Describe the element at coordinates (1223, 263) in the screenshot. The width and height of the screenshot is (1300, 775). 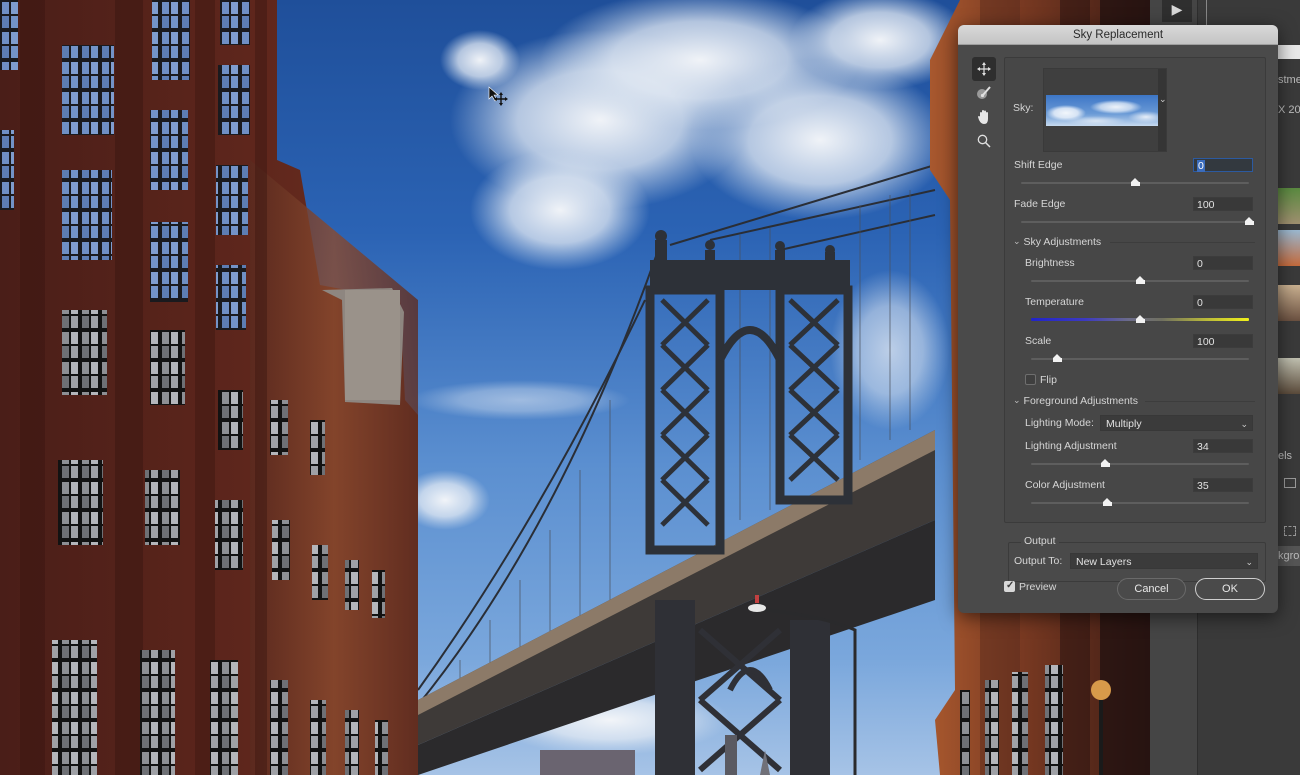
I see `brightness-input: 0` at that location.